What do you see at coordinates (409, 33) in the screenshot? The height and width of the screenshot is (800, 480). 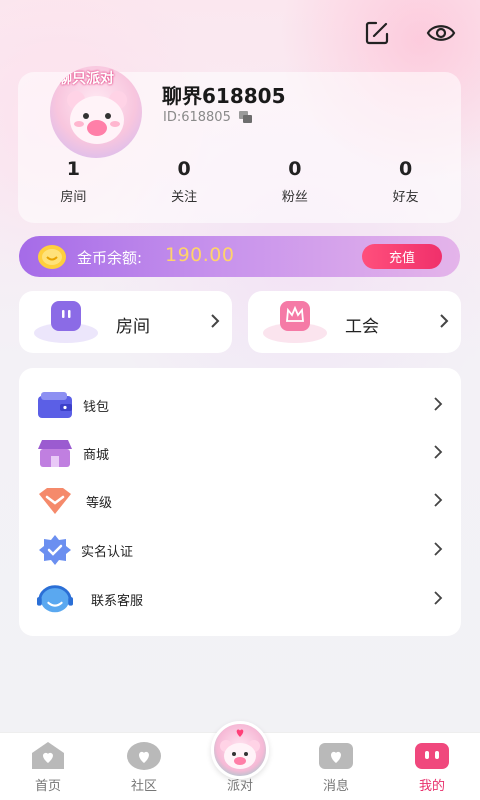 I see `top-actions` at bounding box center [409, 33].